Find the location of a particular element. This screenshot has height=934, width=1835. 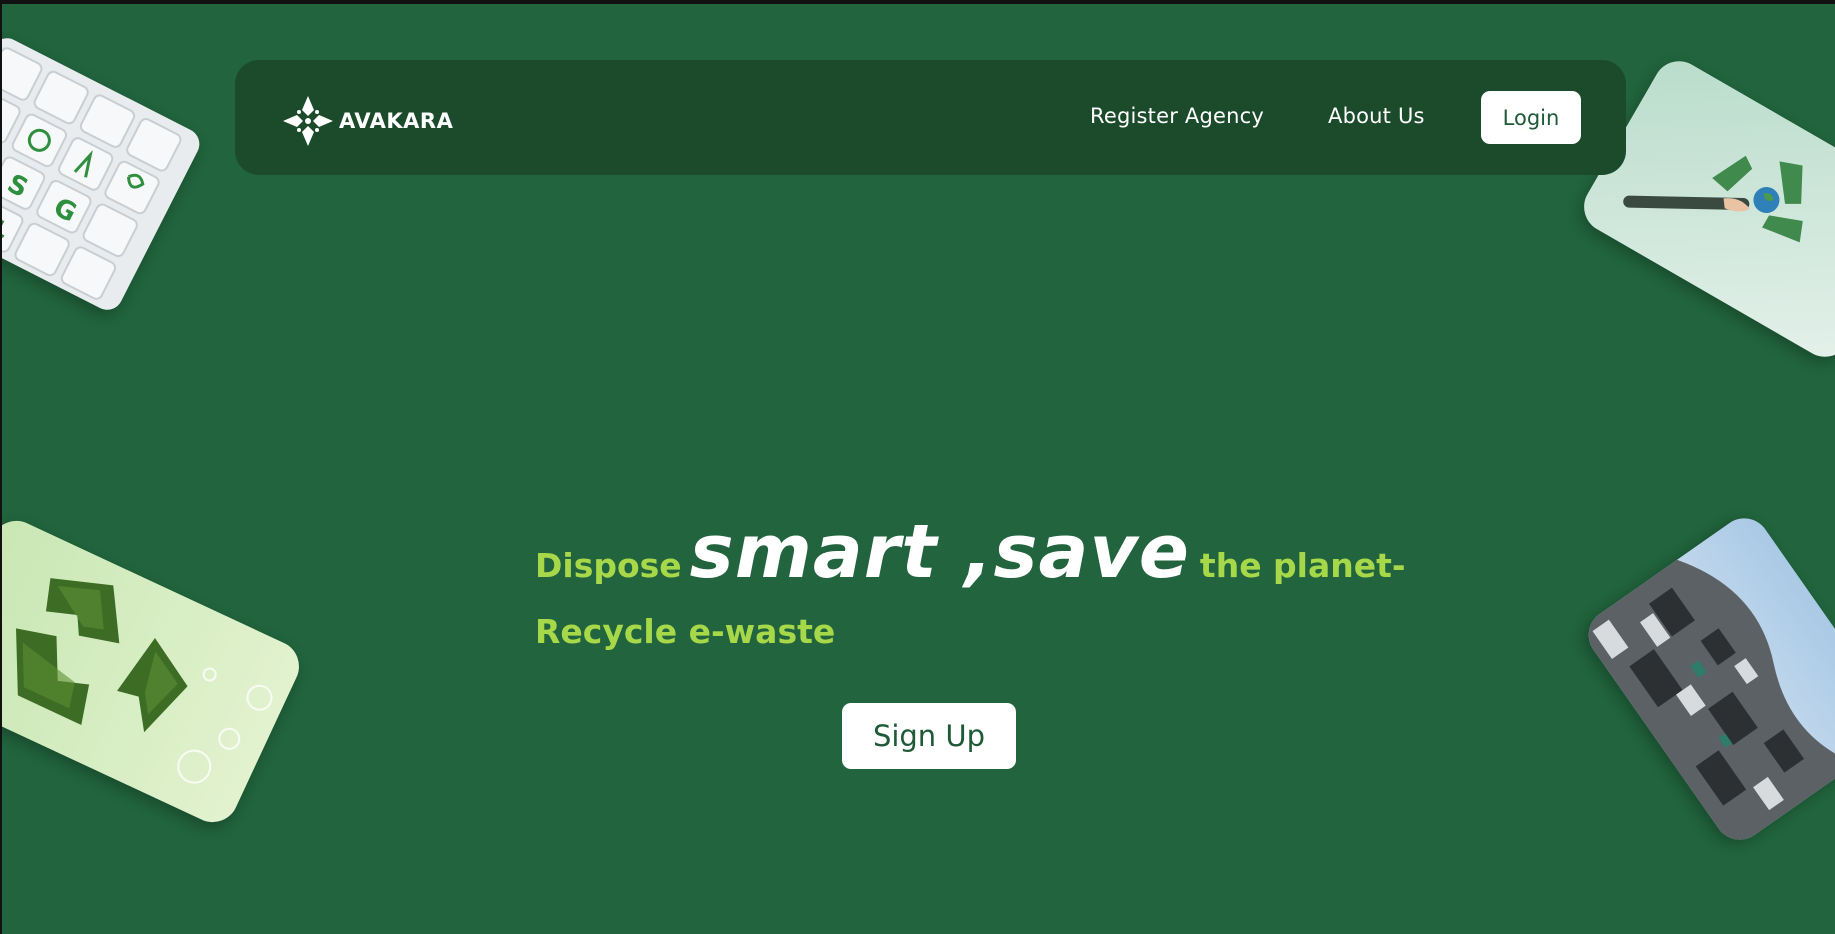

hero-prefix: Dispose is located at coordinates (608, 565).